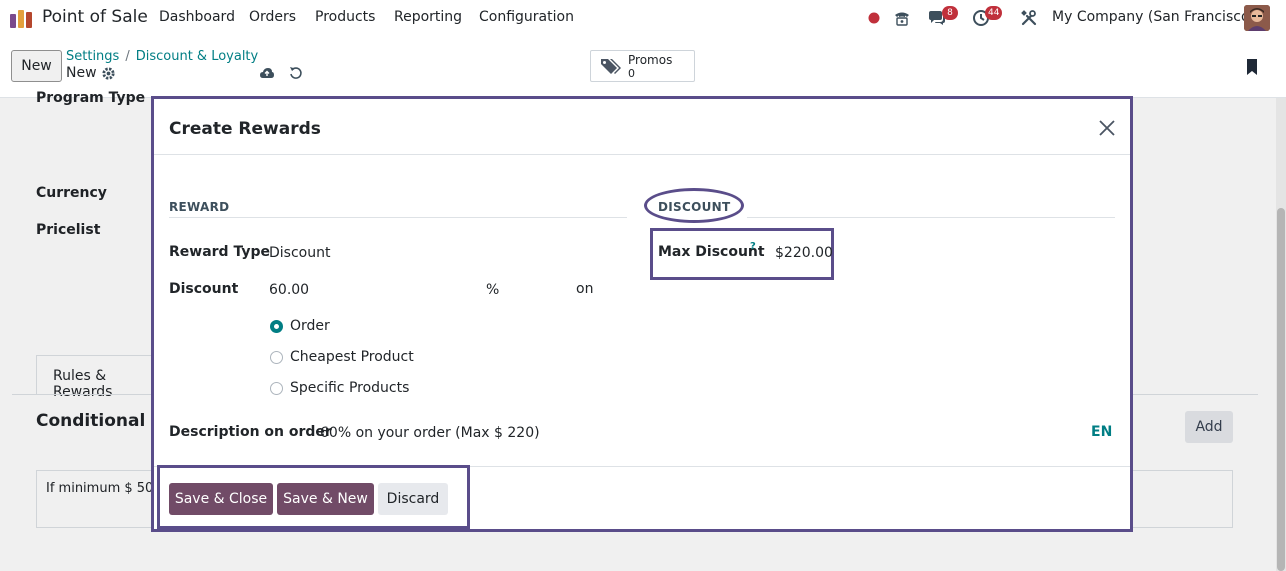 The image size is (1286, 571). Describe the element at coordinates (1029, 18) in the screenshot. I see `tools-icon` at that location.